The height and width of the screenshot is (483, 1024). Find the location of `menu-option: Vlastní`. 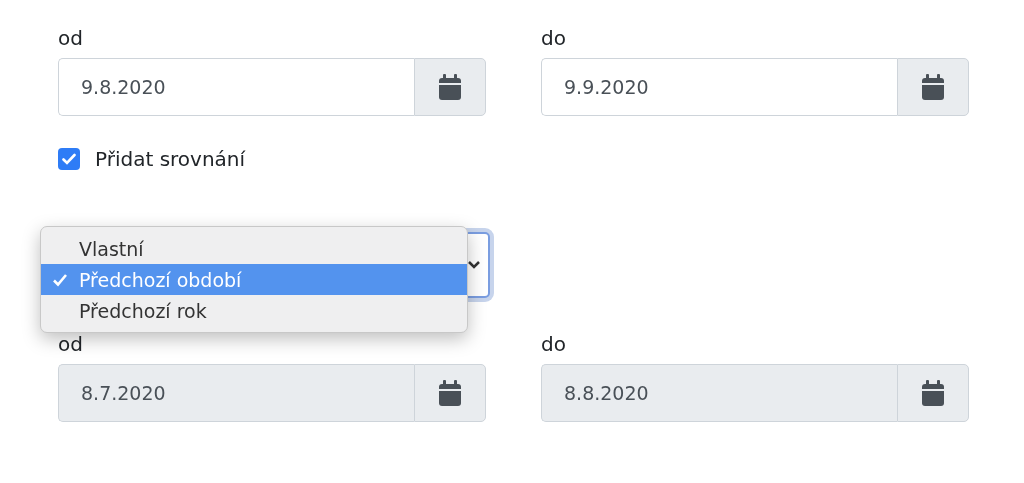

menu-option: Vlastní is located at coordinates (254, 248).